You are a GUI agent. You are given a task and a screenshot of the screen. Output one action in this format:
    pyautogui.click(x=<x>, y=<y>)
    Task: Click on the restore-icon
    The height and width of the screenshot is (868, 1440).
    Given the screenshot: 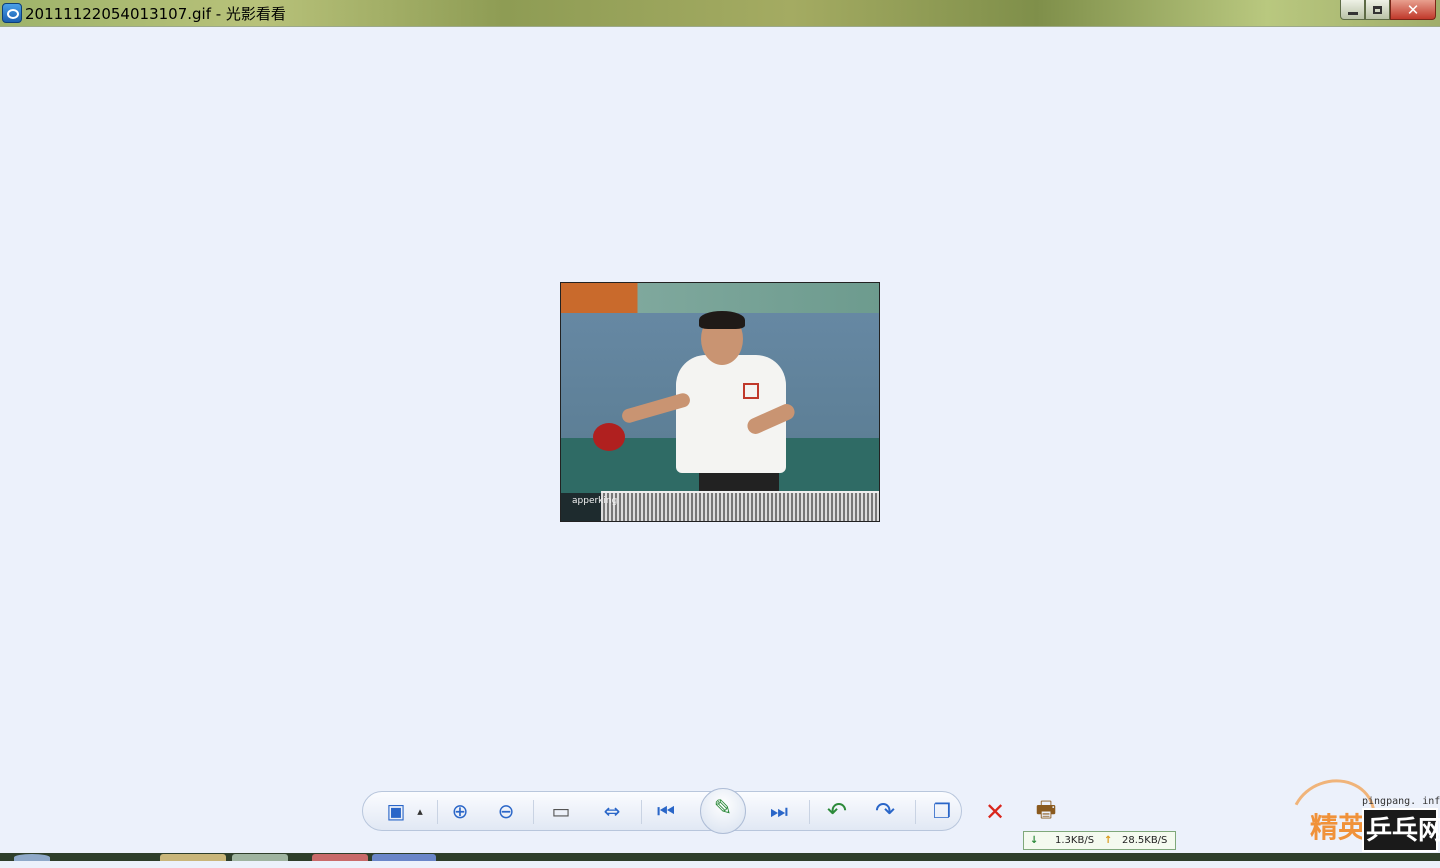 What is the action you would take?
    pyautogui.click(x=1377, y=9)
    